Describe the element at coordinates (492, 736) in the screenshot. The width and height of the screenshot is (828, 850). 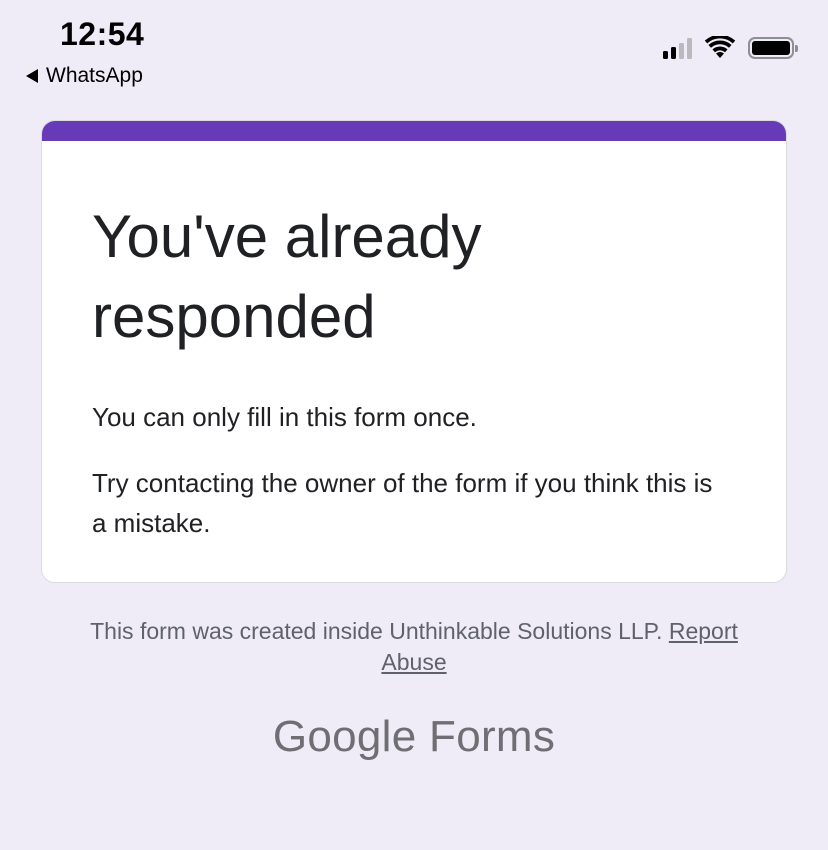
I see `brand-forms: Forms` at that location.